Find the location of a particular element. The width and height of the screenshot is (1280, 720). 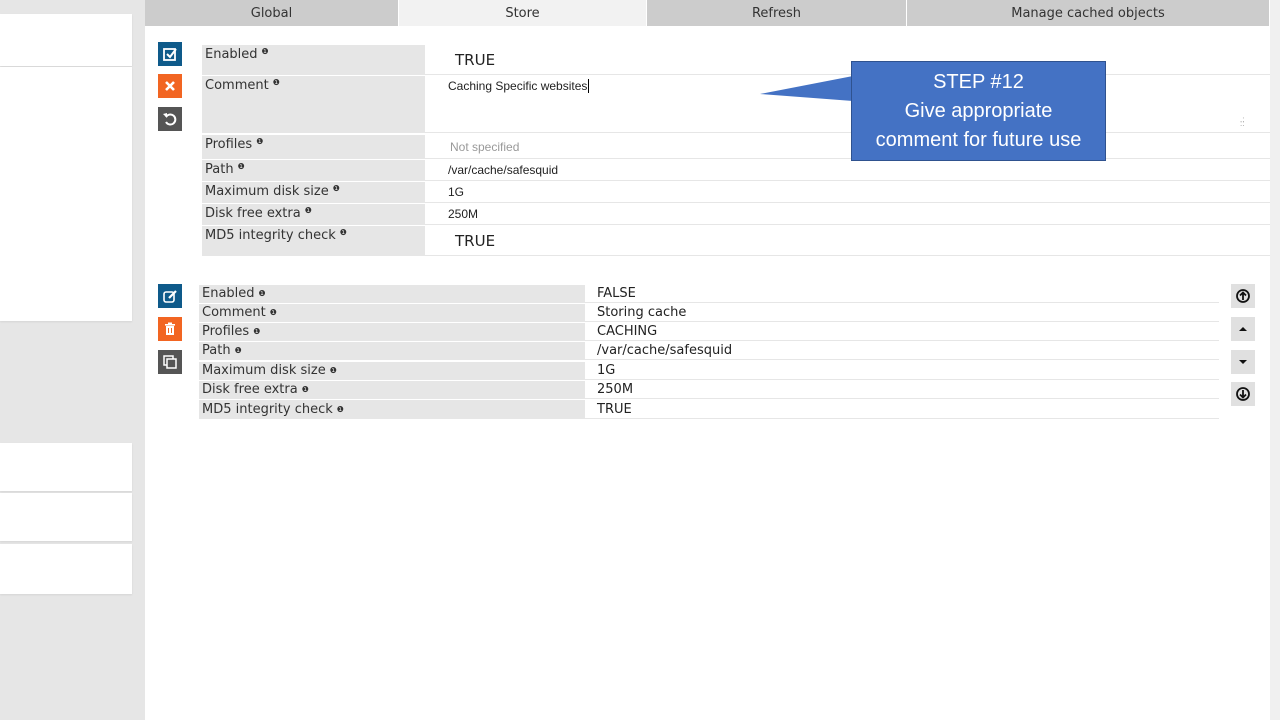

scrollbar-track is located at coordinates (1275, 360).